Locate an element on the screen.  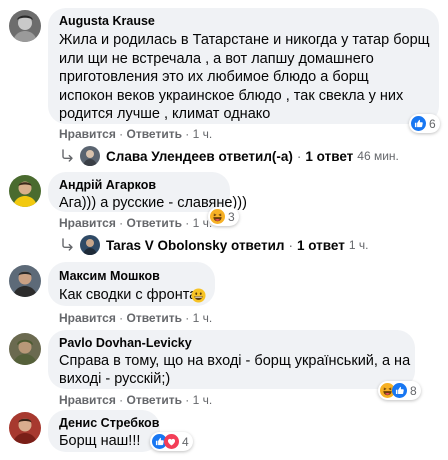
reply-time: 46 мин. is located at coordinates (378, 156).